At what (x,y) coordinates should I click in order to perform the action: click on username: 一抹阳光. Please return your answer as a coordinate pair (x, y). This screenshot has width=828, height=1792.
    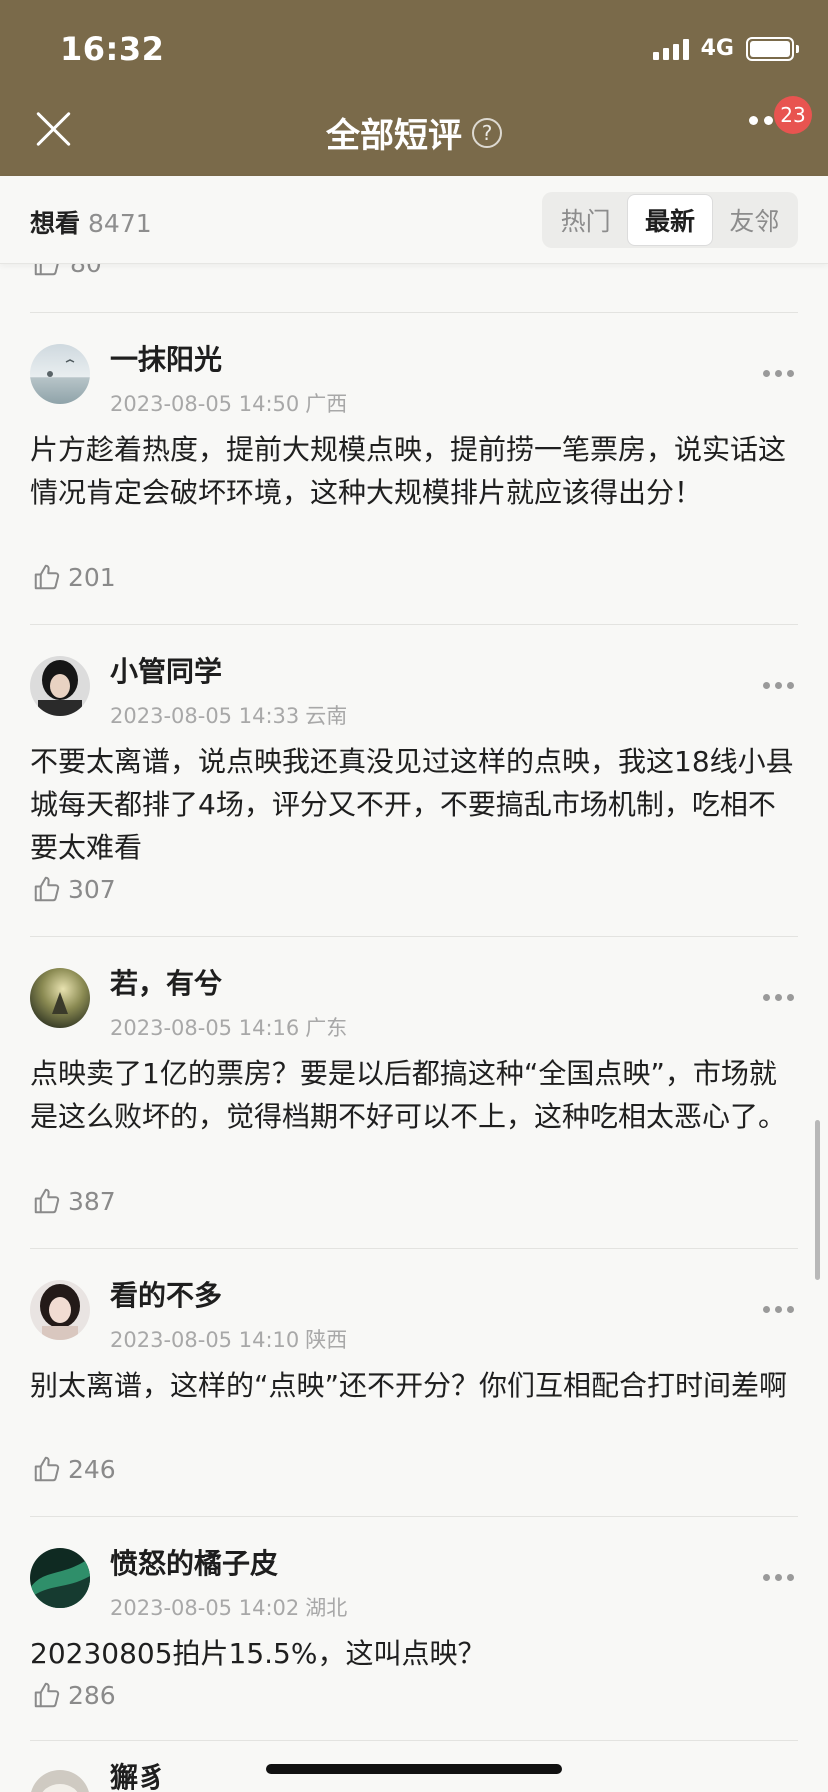
    Looking at the image, I should click on (166, 358).